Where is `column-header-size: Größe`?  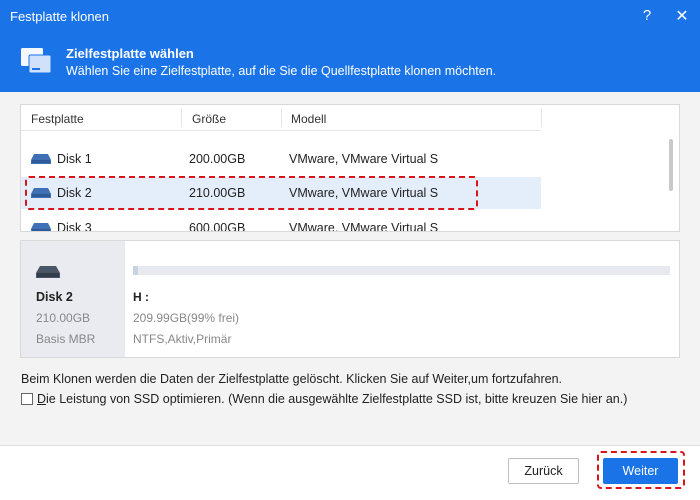 column-header-size: Größe is located at coordinates (209, 119).